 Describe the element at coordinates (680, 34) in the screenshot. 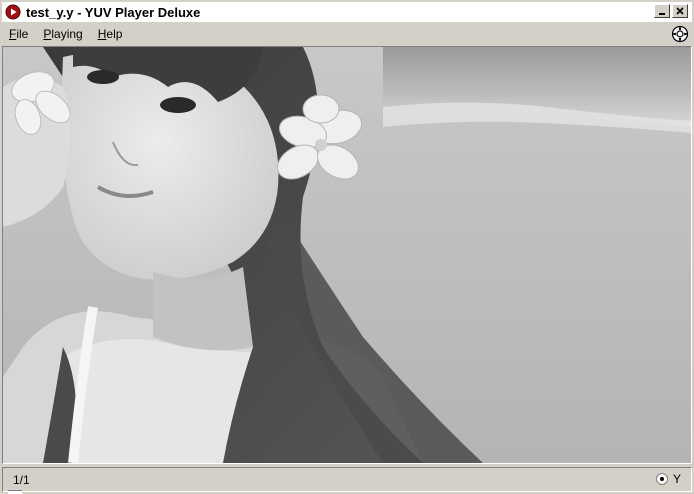

I see `crosshair-icon` at that location.